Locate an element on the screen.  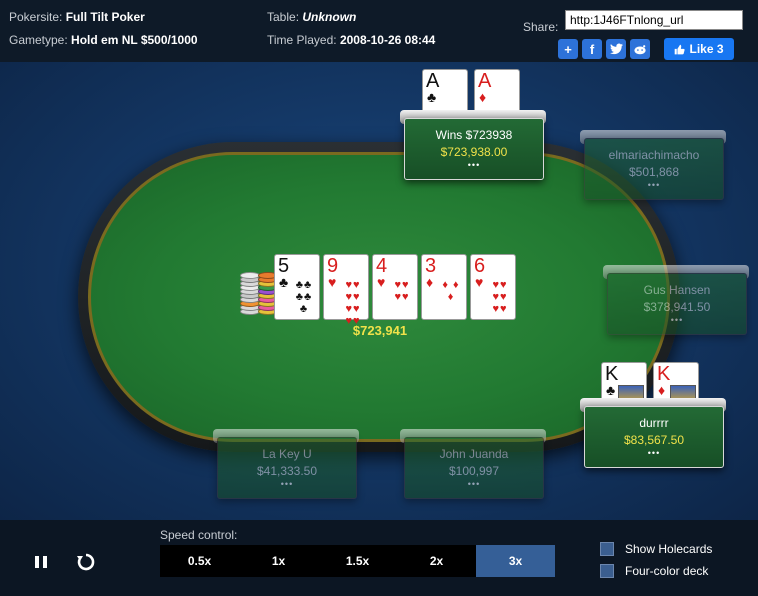
board-card-pips: ♣♣ ♣♣ ♣ is located at coordinates (304, 297).